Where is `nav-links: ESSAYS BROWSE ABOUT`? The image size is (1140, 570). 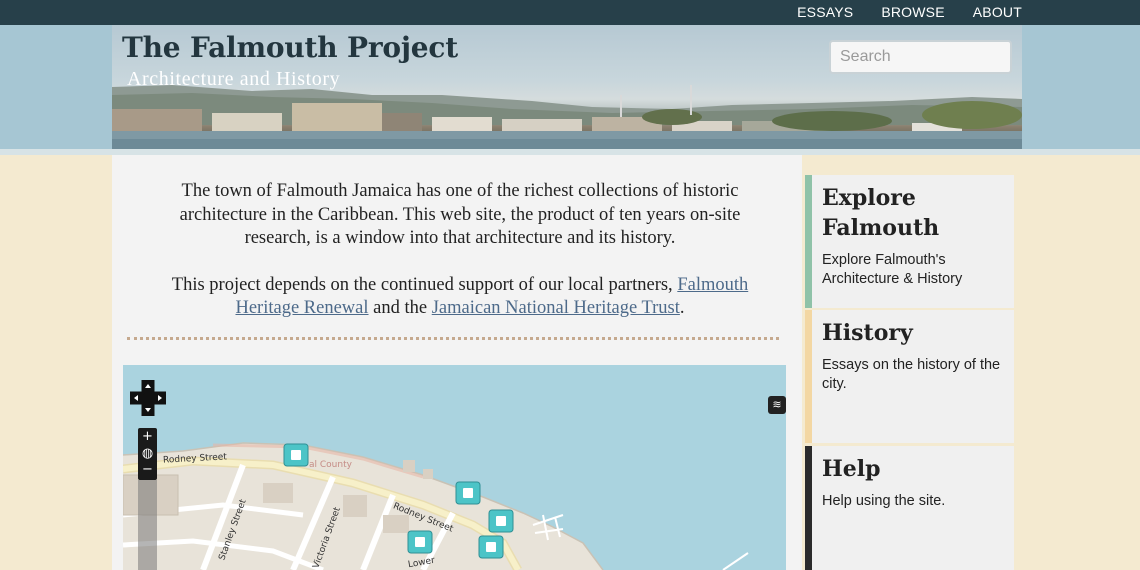 nav-links: ESSAYS BROWSE ABOUT is located at coordinates (895, 12).